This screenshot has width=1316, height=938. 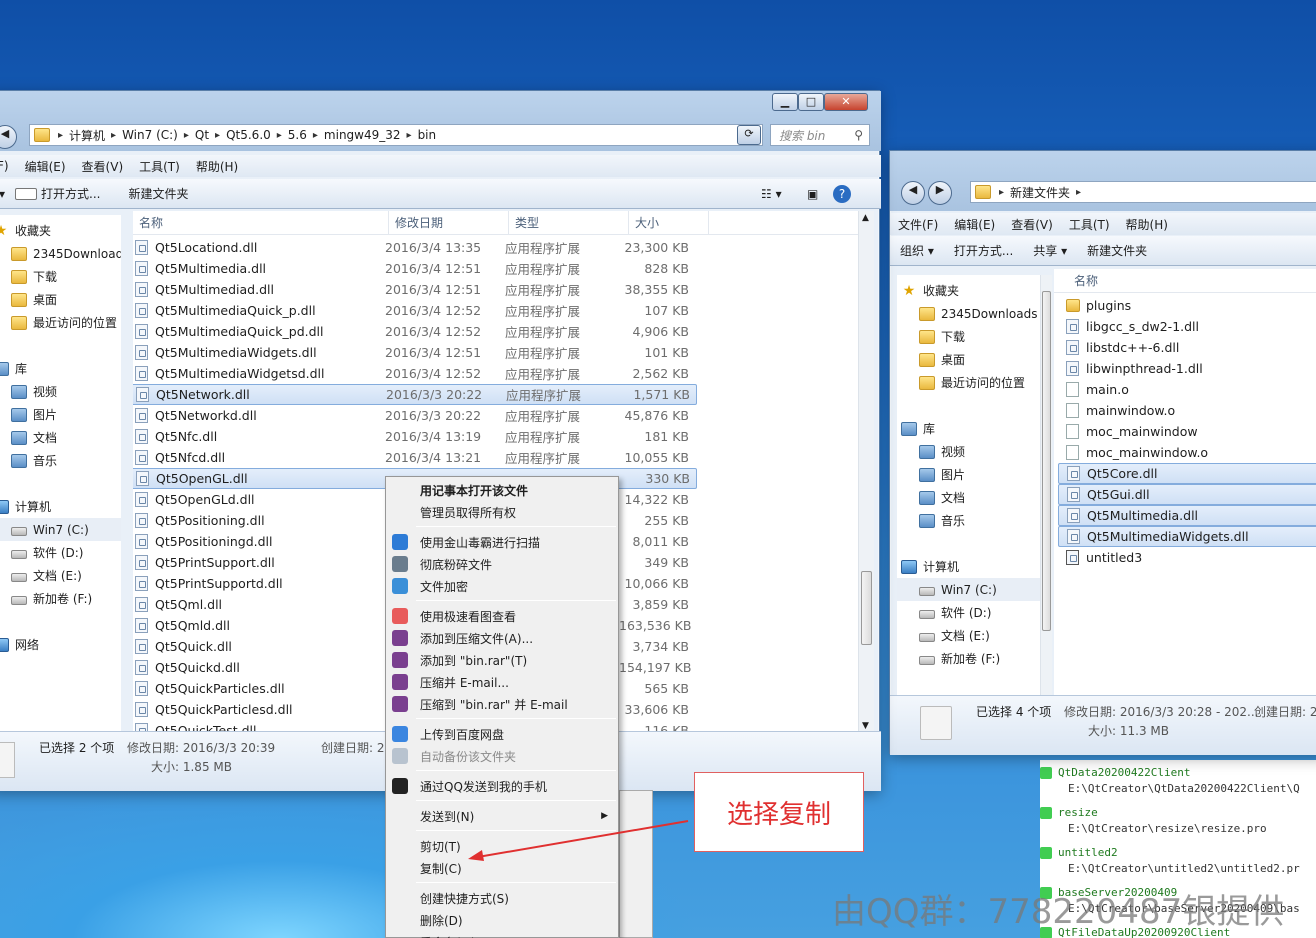 What do you see at coordinates (502, 734) in the screenshot?
I see `menu-item-baidu-cloud: 上传到百度网盘` at bounding box center [502, 734].